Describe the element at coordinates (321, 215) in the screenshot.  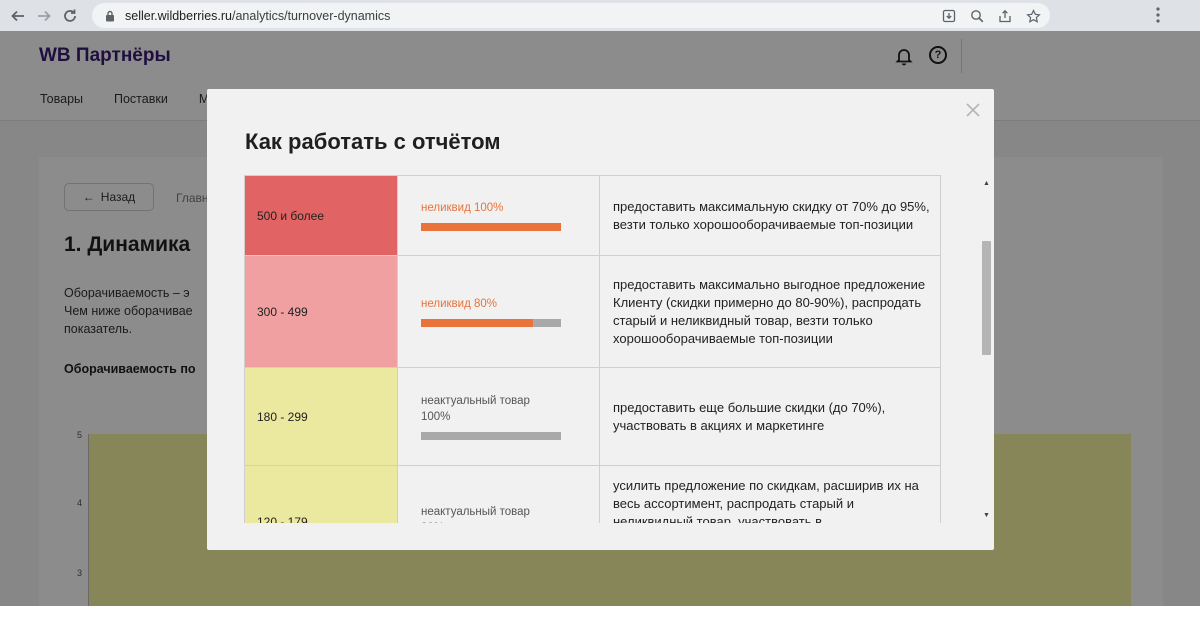
I see `turnover-range-cell: 500 и более` at that location.